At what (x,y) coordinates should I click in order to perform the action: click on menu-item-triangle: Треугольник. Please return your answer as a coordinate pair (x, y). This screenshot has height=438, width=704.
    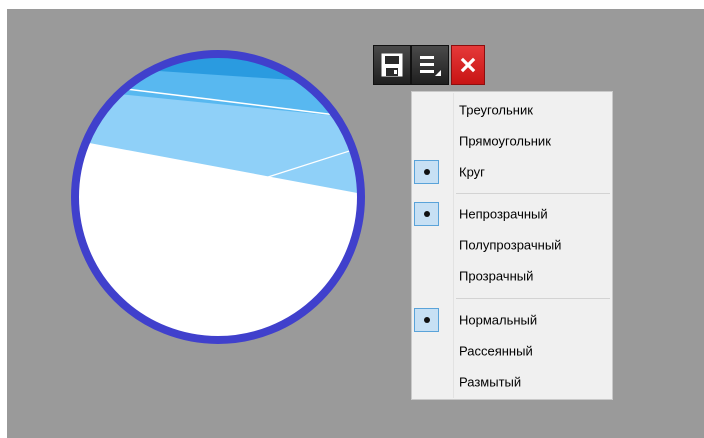
    Looking at the image, I should click on (512, 110).